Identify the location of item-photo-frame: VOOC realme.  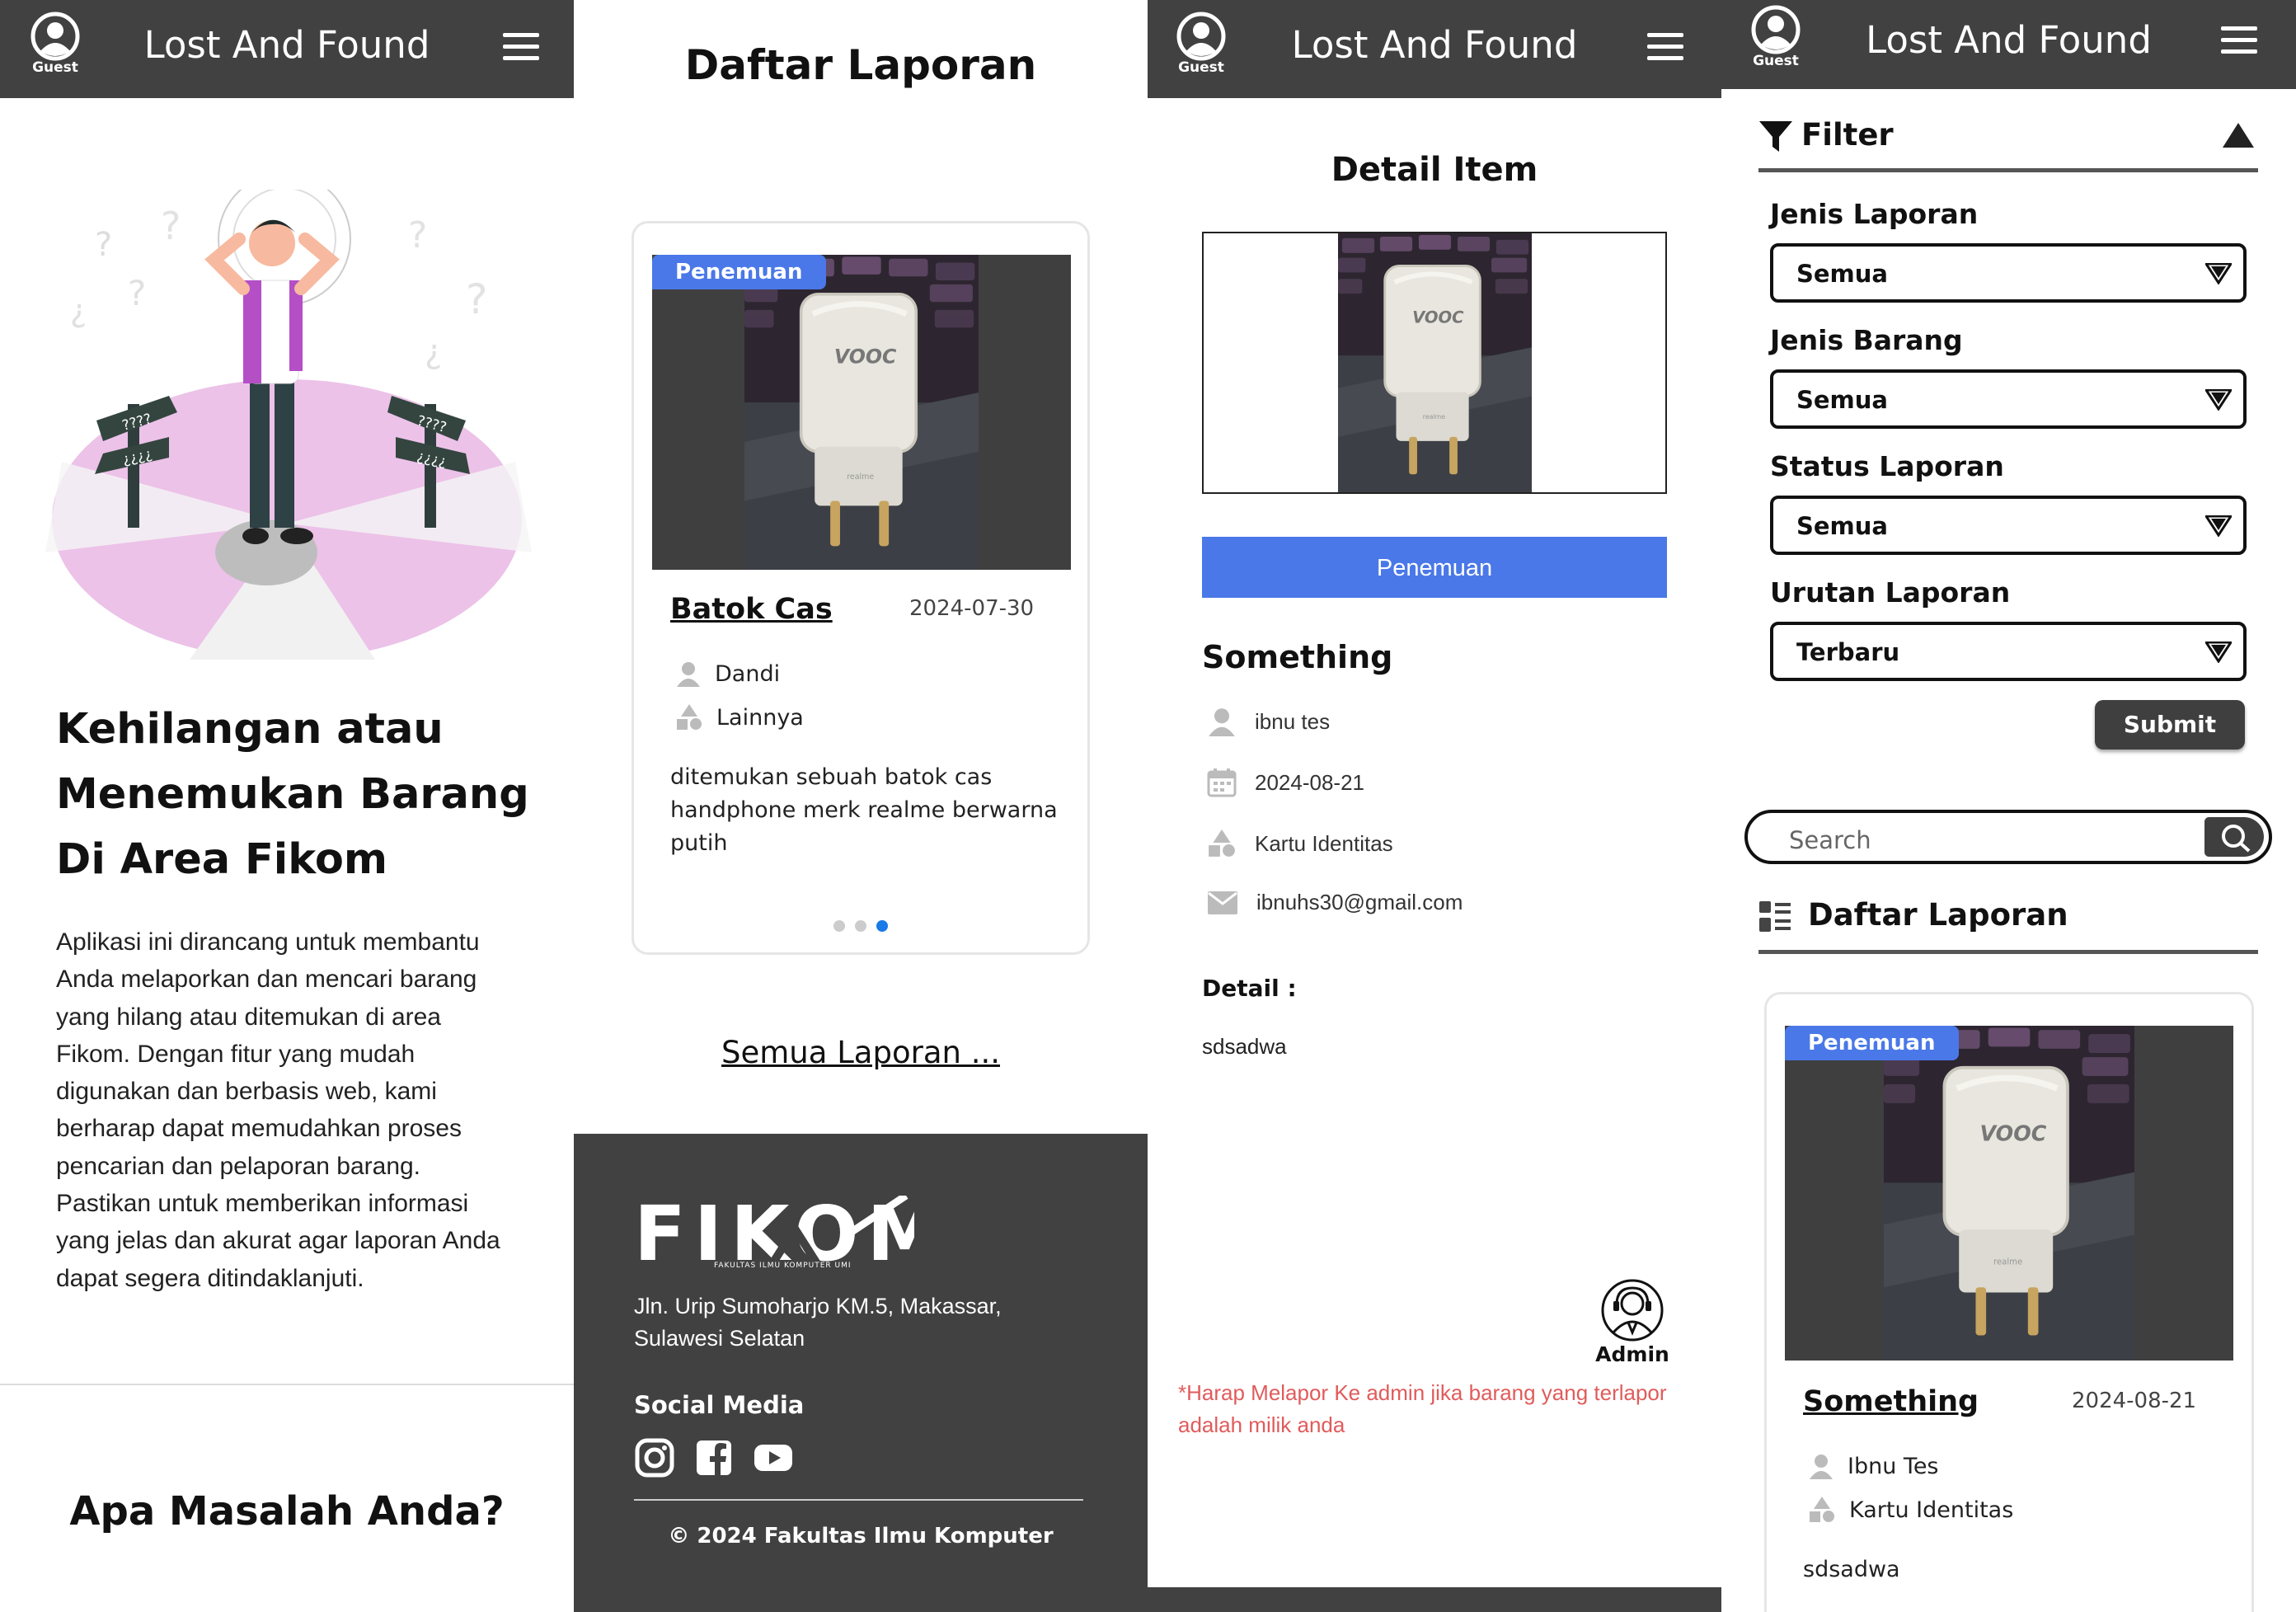
(1435, 363).